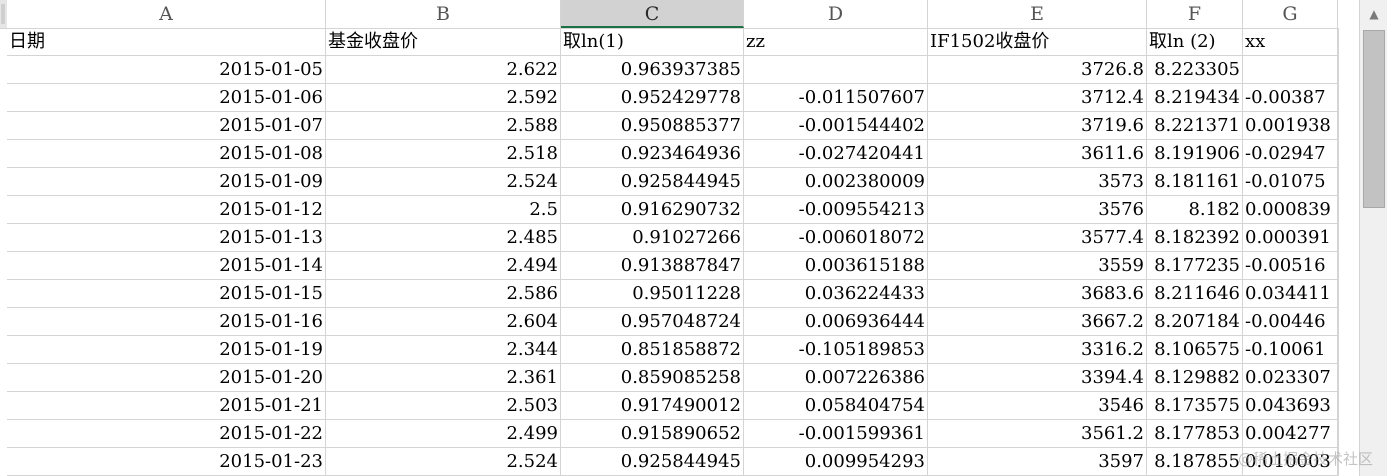 The image size is (1387, 476). What do you see at coordinates (836, 378) in the screenshot?
I see `cell-d: 0.007226386` at bounding box center [836, 378].